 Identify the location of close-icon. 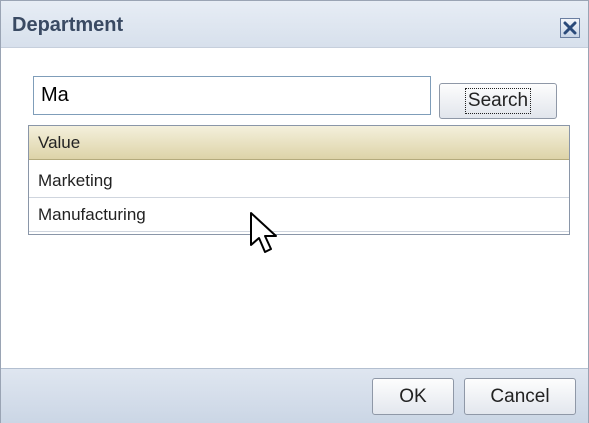
(570, 28).